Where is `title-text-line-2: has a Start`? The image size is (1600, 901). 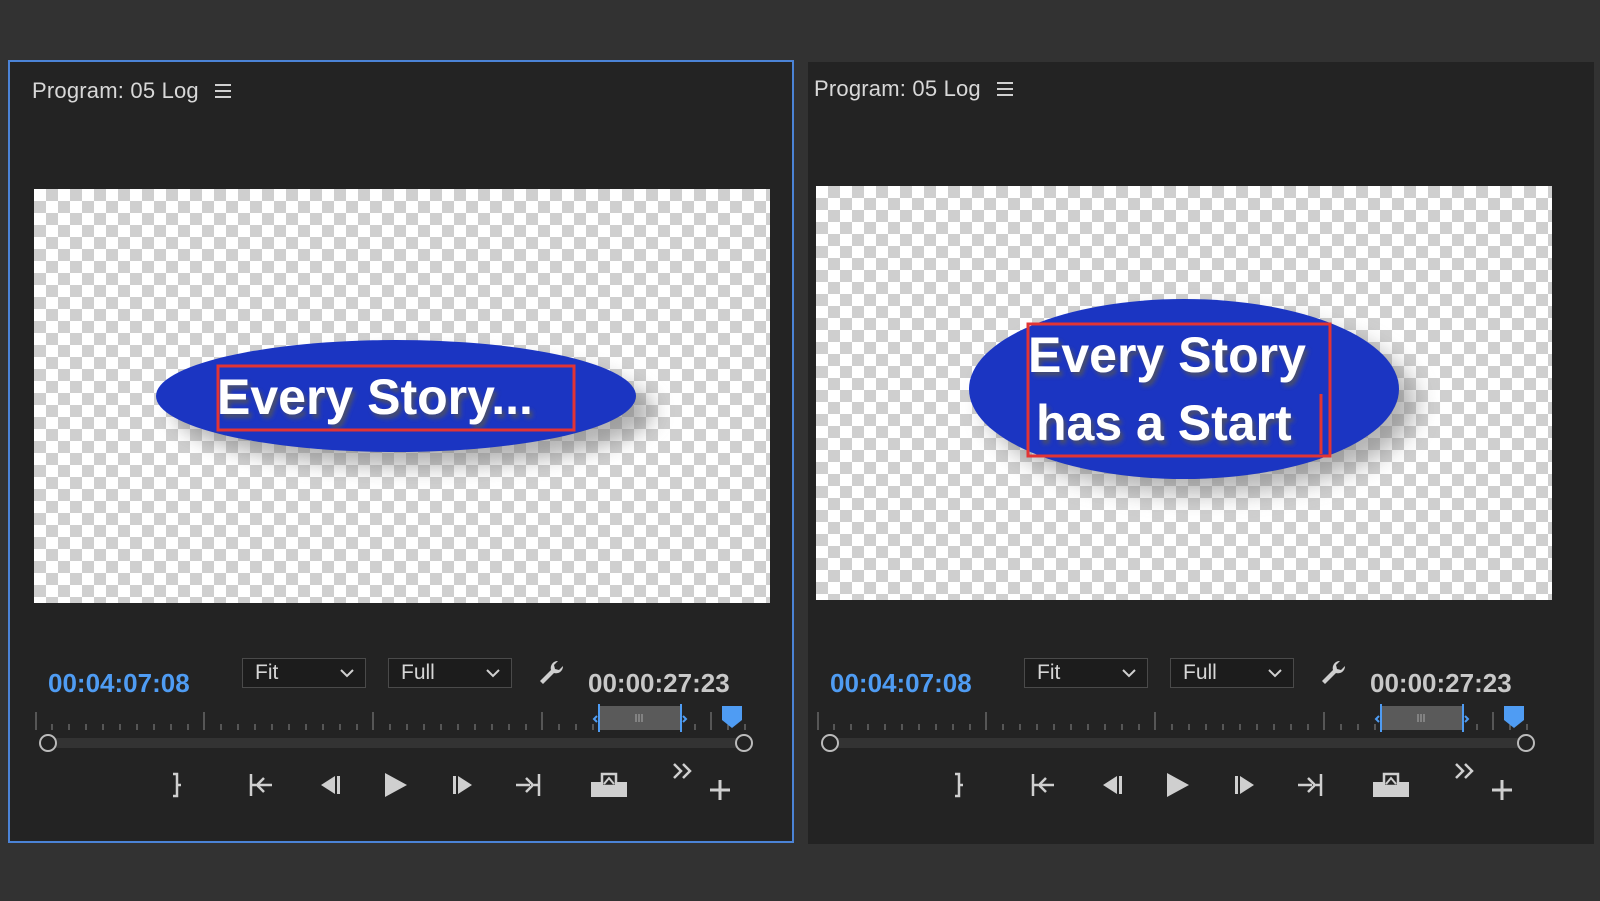 title-text-line-2: has a Start is located at coordinates (1164, 423).